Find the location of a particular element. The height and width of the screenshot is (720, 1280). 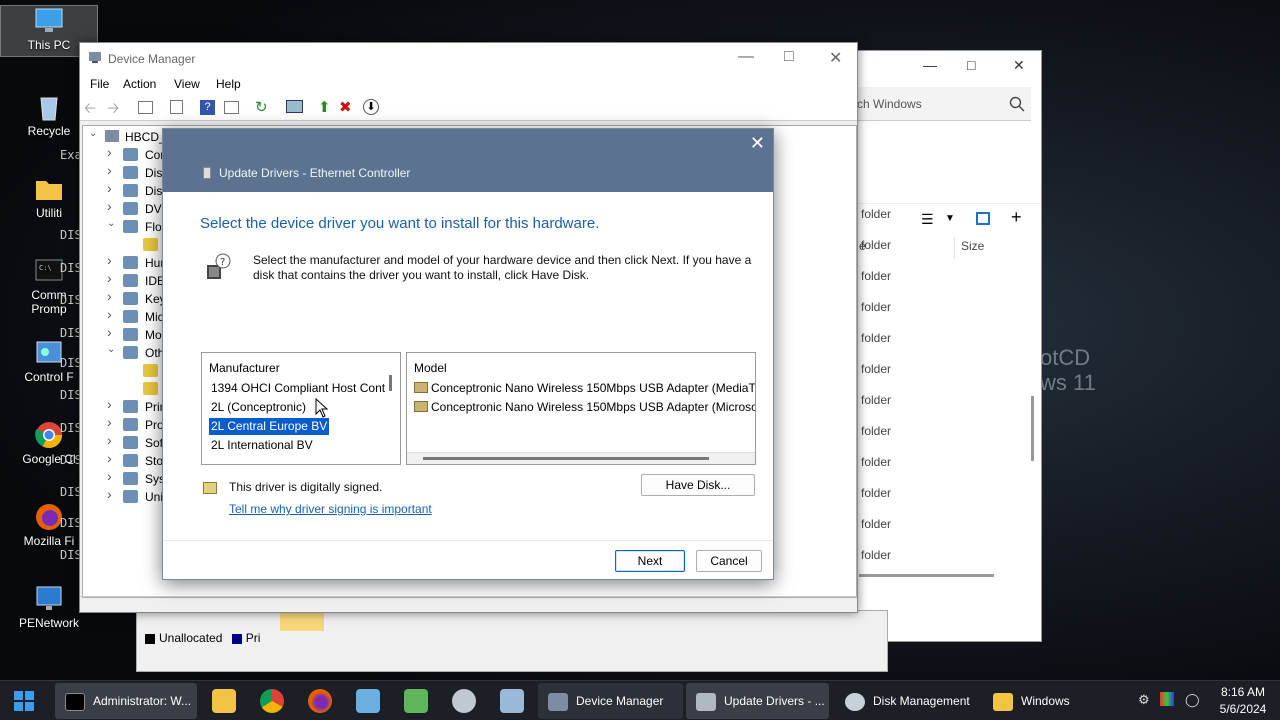

details-pane-icon is located at coordinates (983, 218).